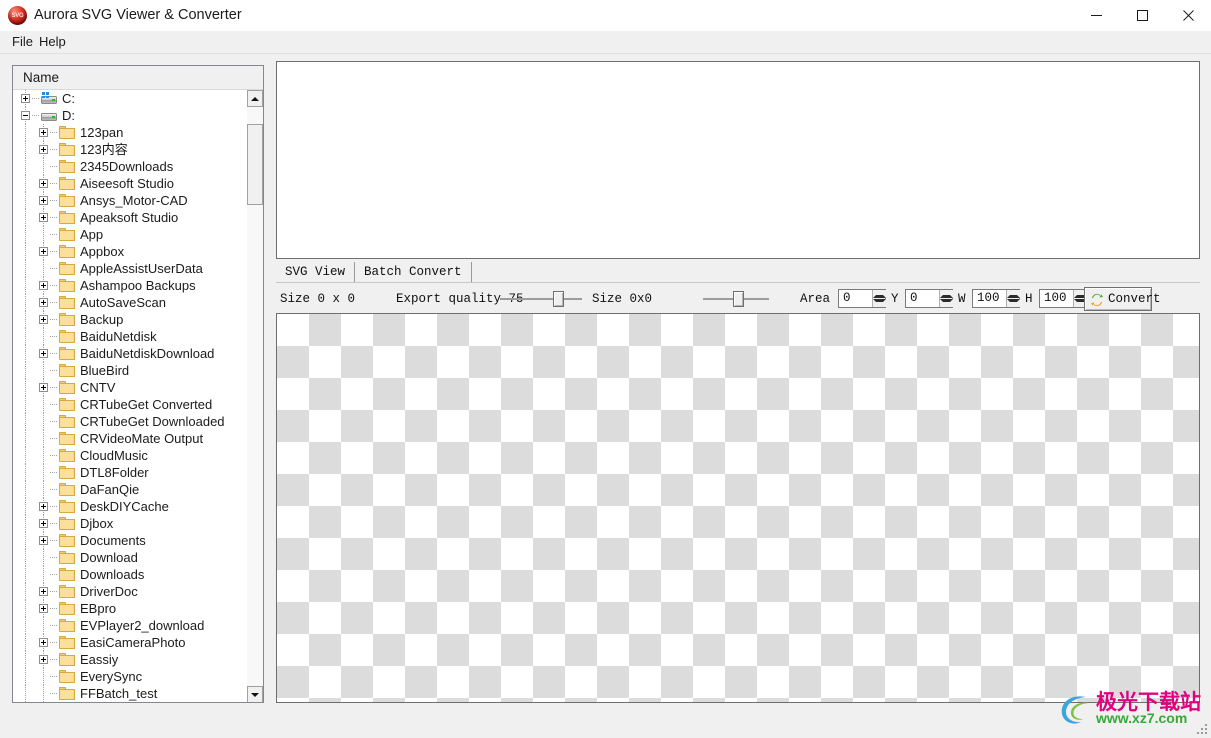 The height and width of the screenshot is (738, 1211). What do you see at coordinates (131, 234) in the screenshot?
I see `tree-folder-row: App` at bounding box center [131, 234].